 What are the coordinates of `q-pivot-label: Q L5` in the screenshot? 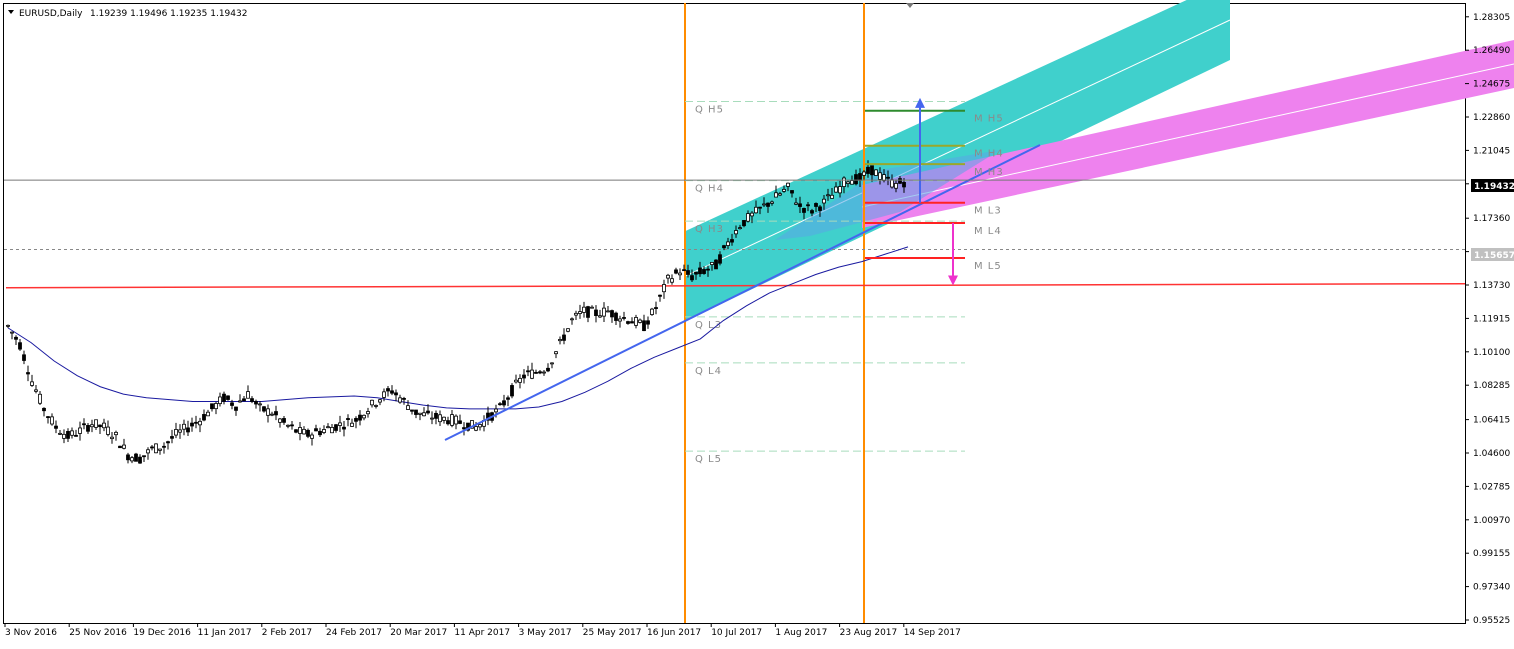 It's located at (708, 459).